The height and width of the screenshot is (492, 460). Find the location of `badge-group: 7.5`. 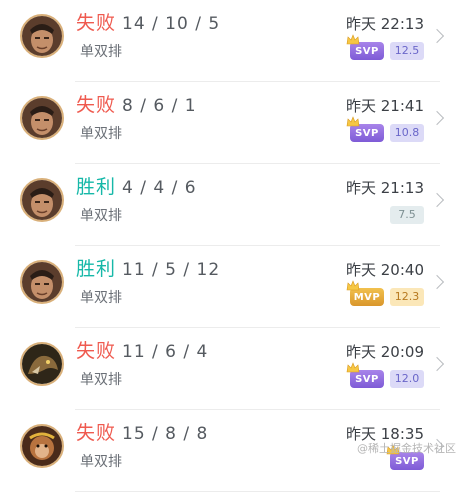

badge-group: 7.5 is located at coordinates (407, 215).